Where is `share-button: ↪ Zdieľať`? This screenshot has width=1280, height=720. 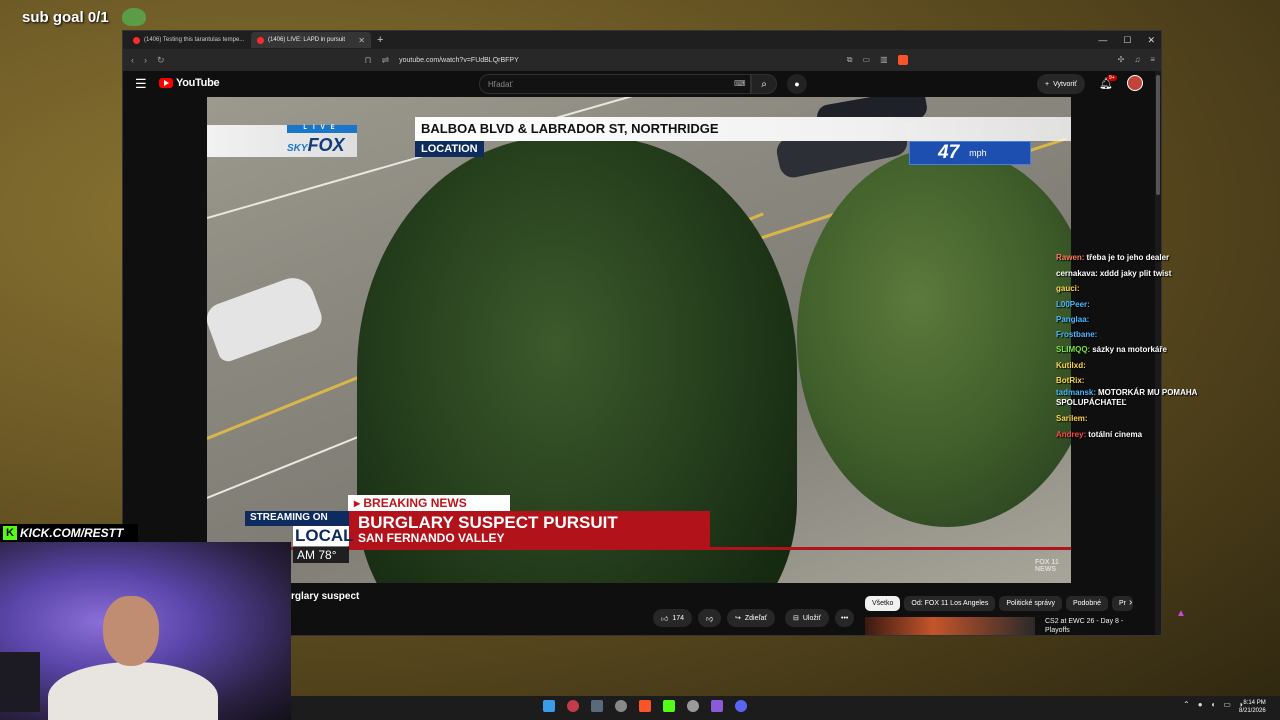
share-button: ↪ Zdieľať is located at coordinates (751, 618).